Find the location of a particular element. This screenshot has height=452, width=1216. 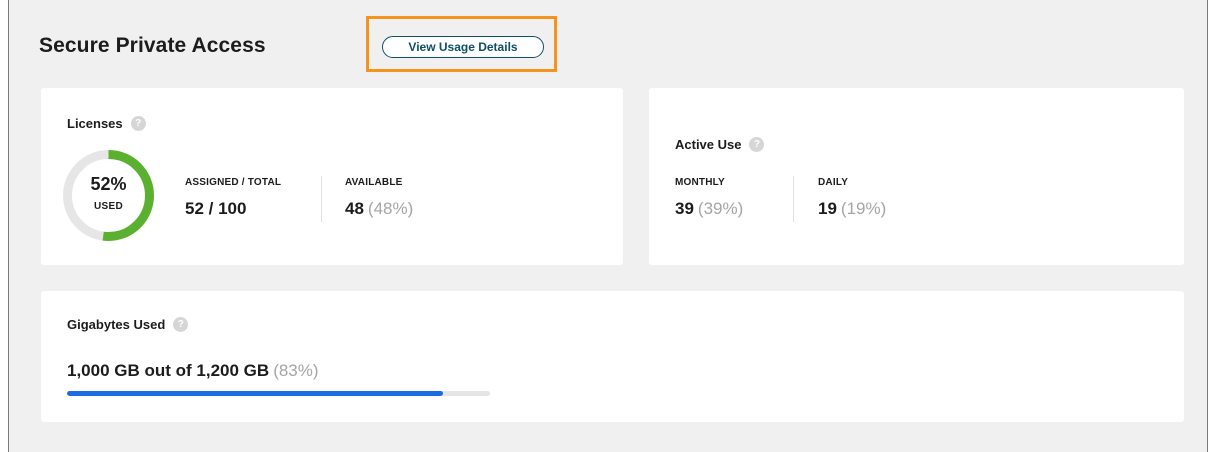

daily-percent: (19%) is located at coordinates (863, 208).